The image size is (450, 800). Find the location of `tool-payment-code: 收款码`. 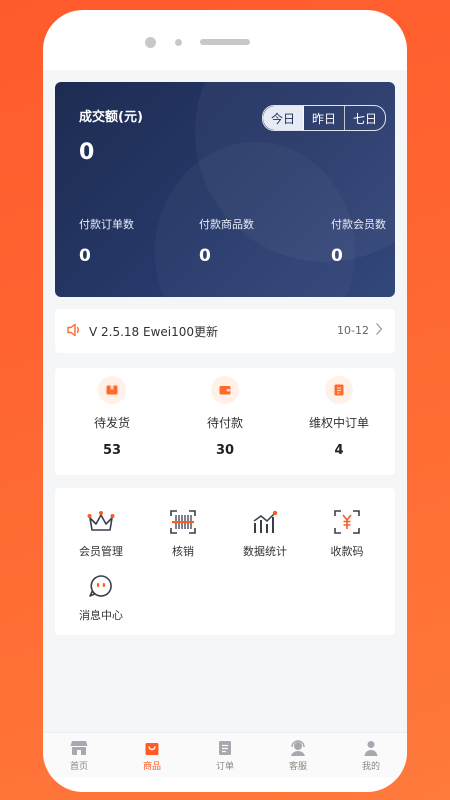

tool-payment-code: 收款码 is located at coordinates (347, 533).